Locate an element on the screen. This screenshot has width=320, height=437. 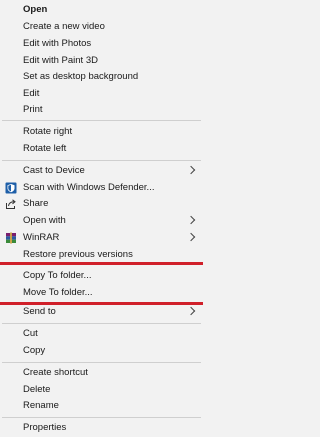
menu-item-label: Cut is located at coordinates (30, 333).